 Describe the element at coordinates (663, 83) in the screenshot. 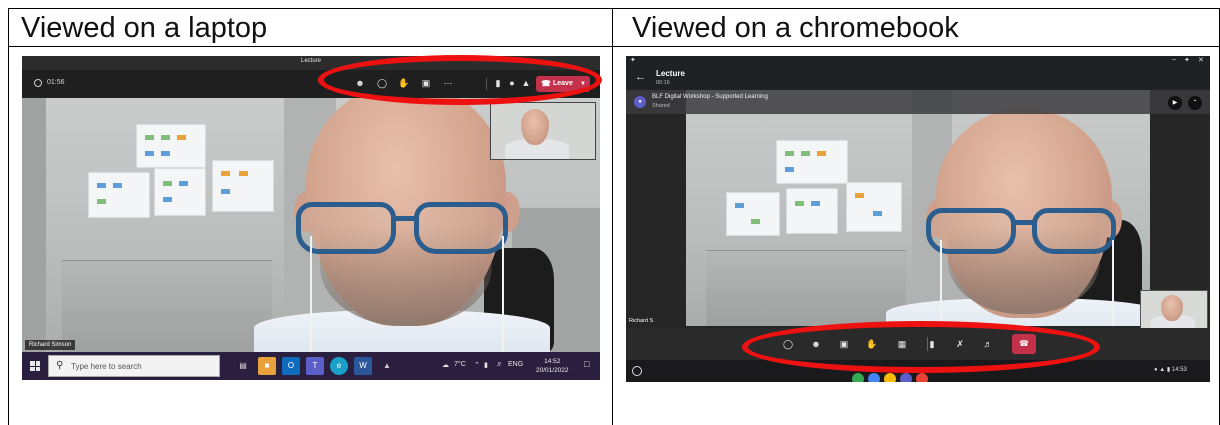

I see `chromebook-meeting-timer: 00:16` at that location.